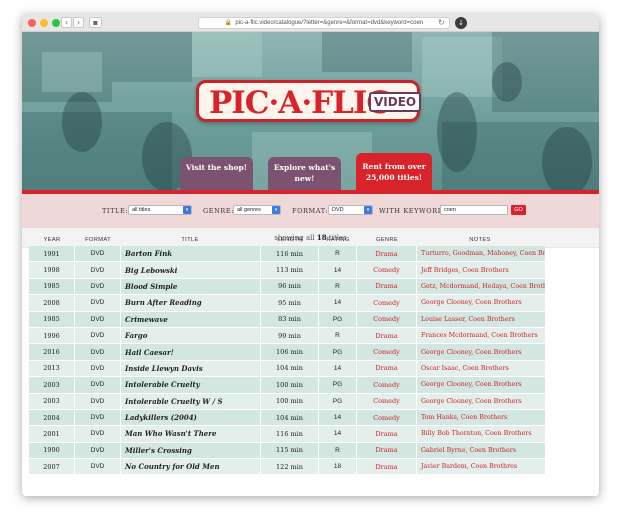 This screenshot has width=620, height=527. What do you see at coordinates (304, 173) in the screenshot?
I see `explore-new-button: Explore what's new!` at bounding box center [304, 173].